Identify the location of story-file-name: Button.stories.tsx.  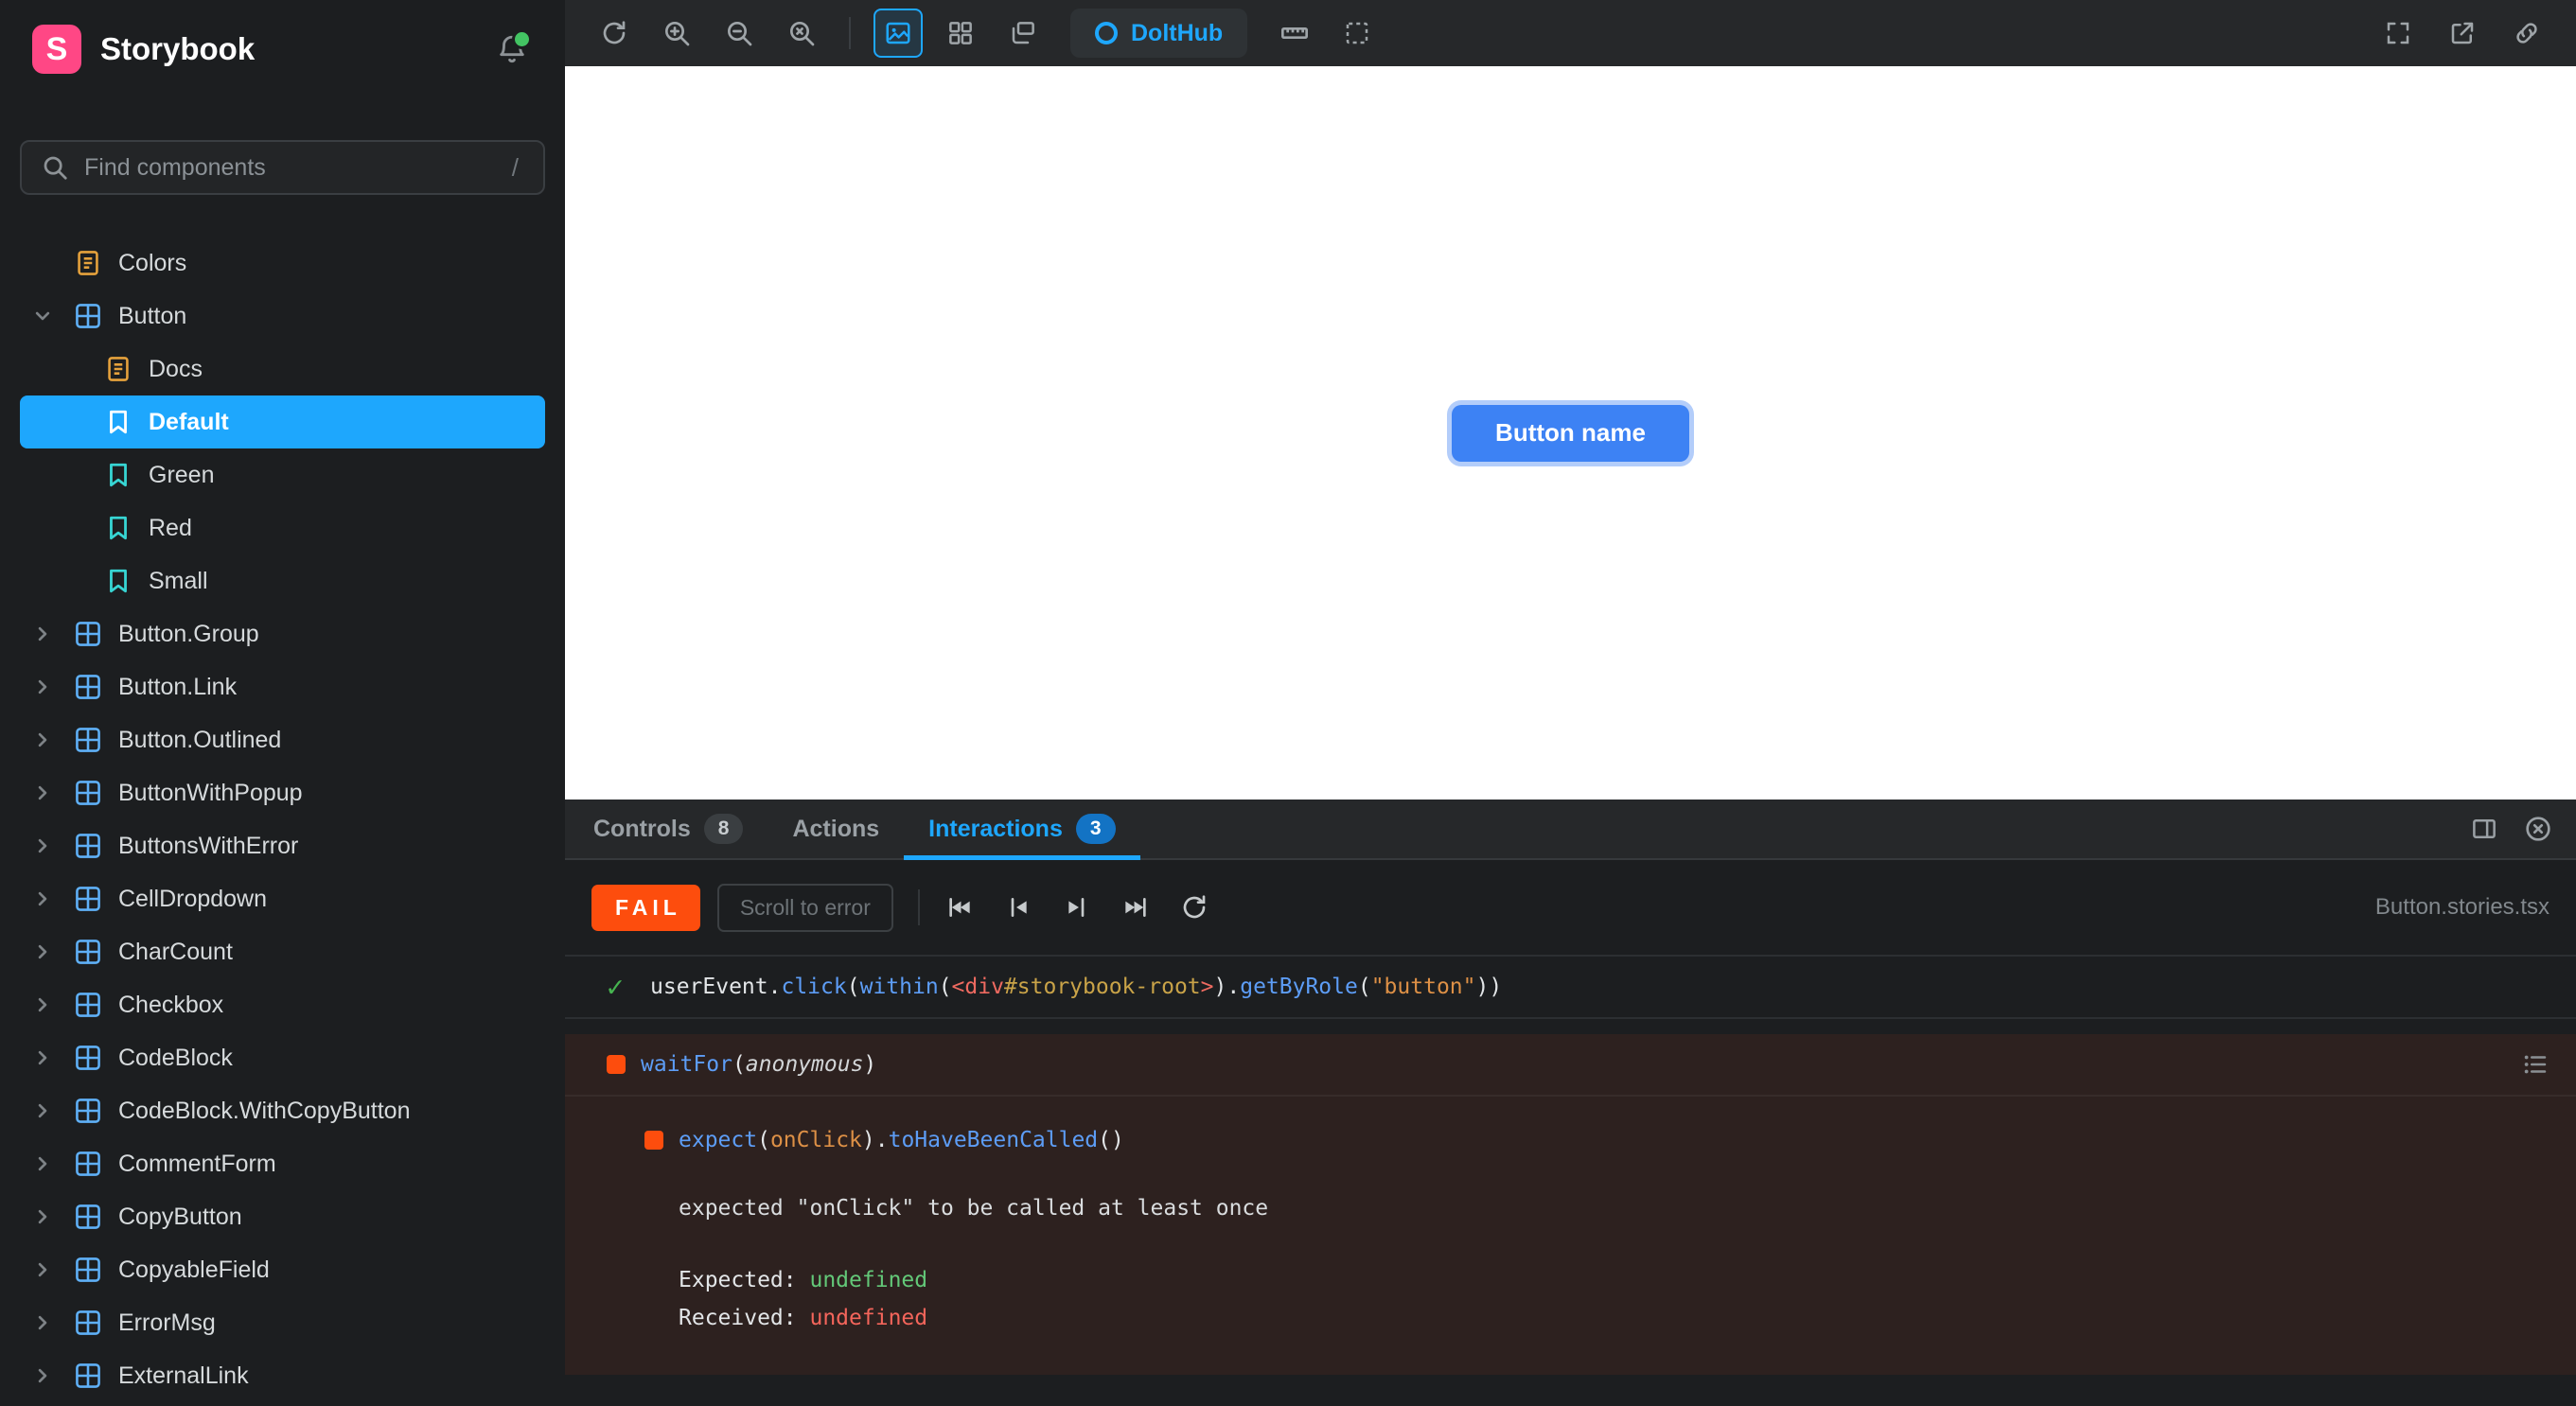
(2462, 907).